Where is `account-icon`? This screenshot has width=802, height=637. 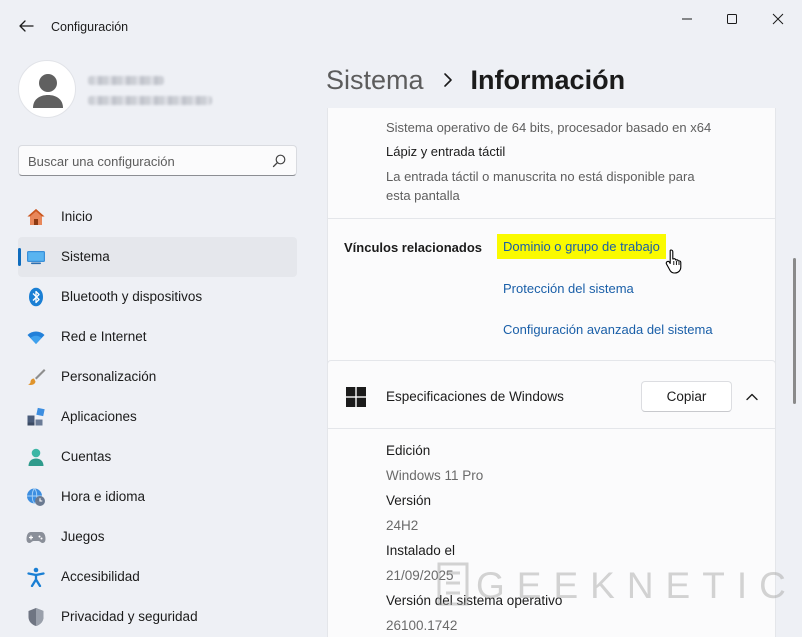
account-icon is located at coordinates (36, 457).